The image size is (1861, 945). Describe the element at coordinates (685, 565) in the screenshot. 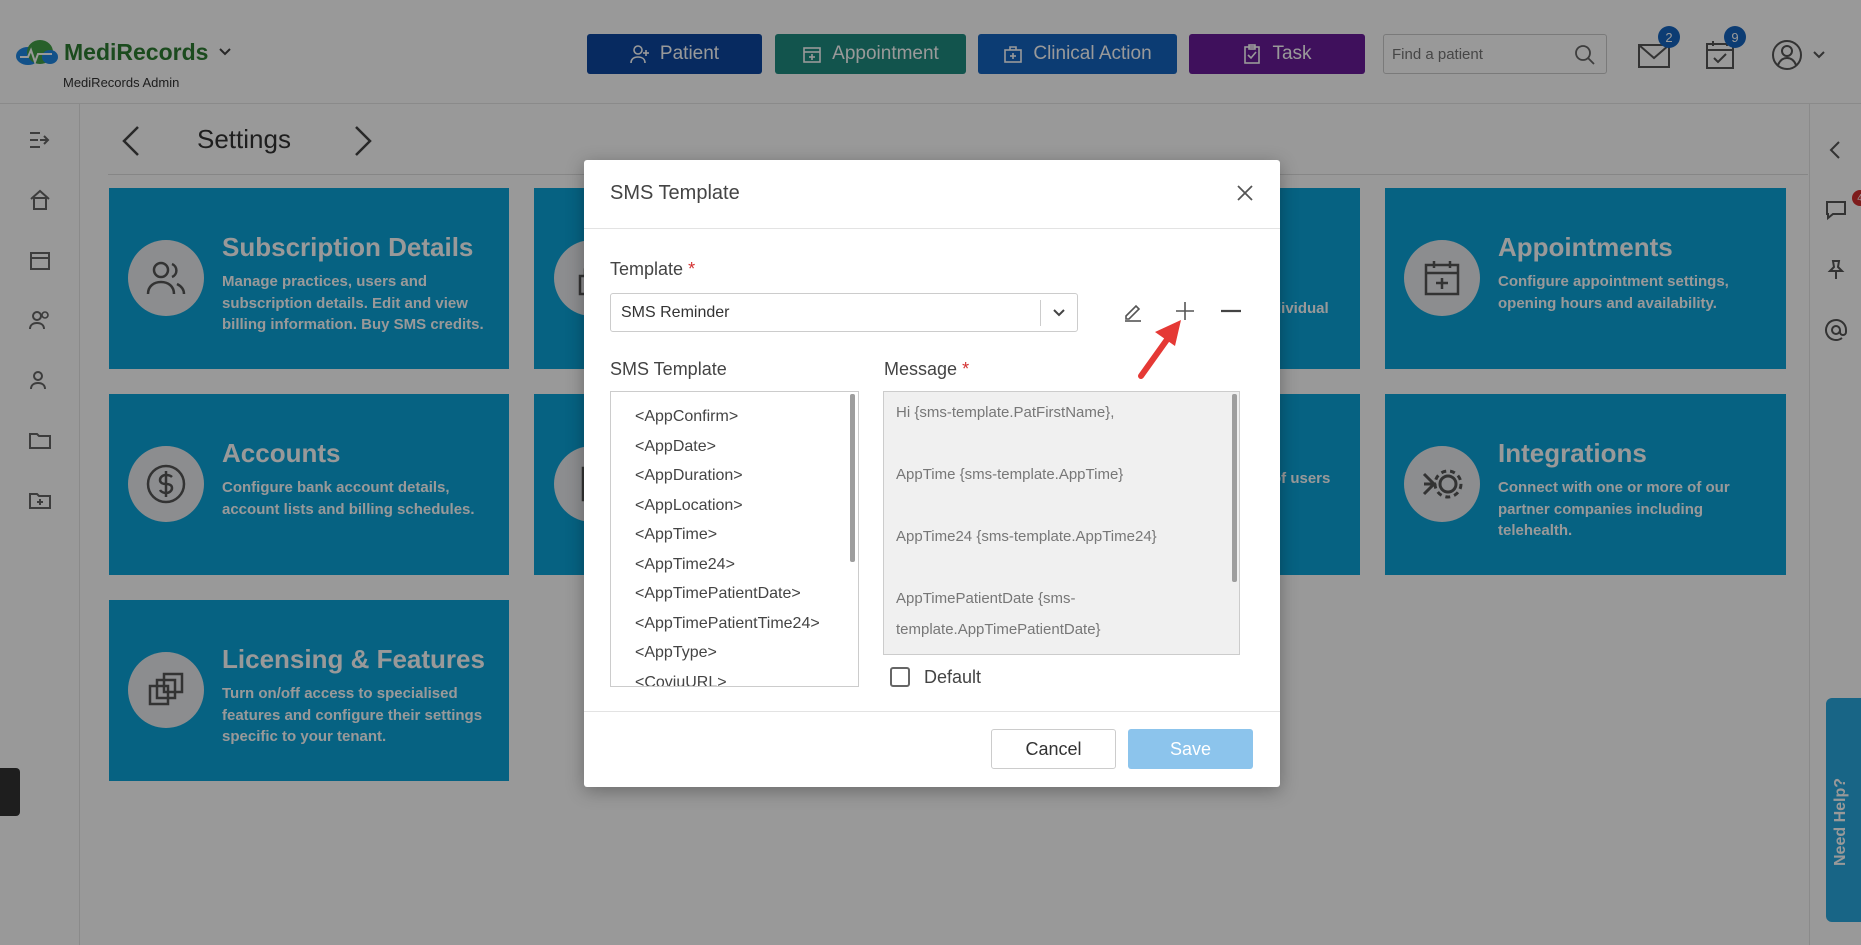

I see `tag-item: <AppTime24>` at that location.